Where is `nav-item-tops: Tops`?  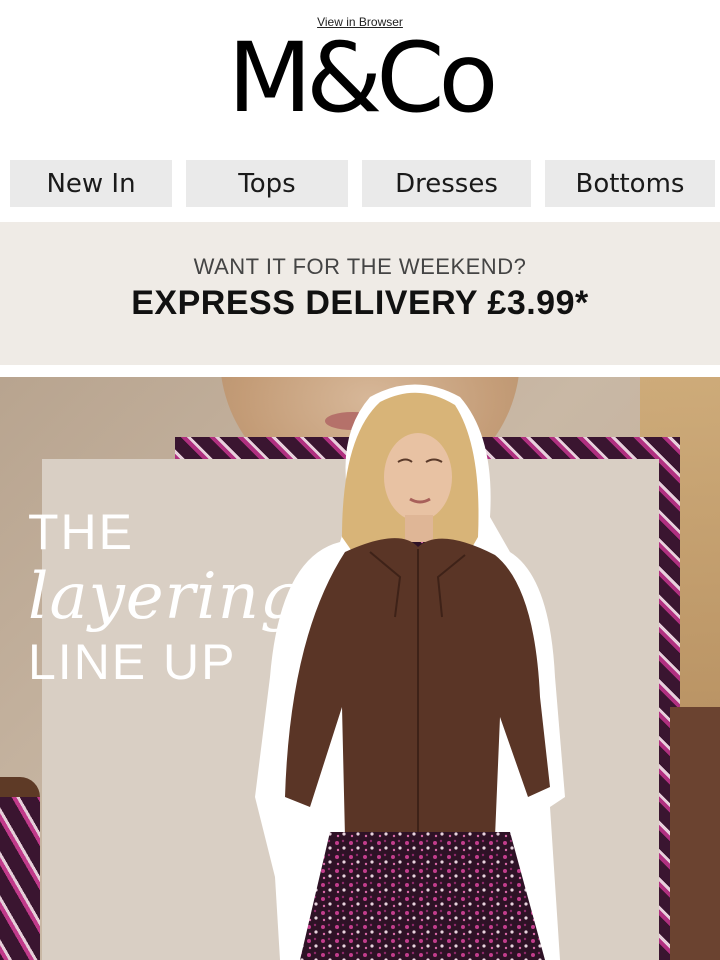
nav-item-tops: Tops is located at coordinates (267, 183).